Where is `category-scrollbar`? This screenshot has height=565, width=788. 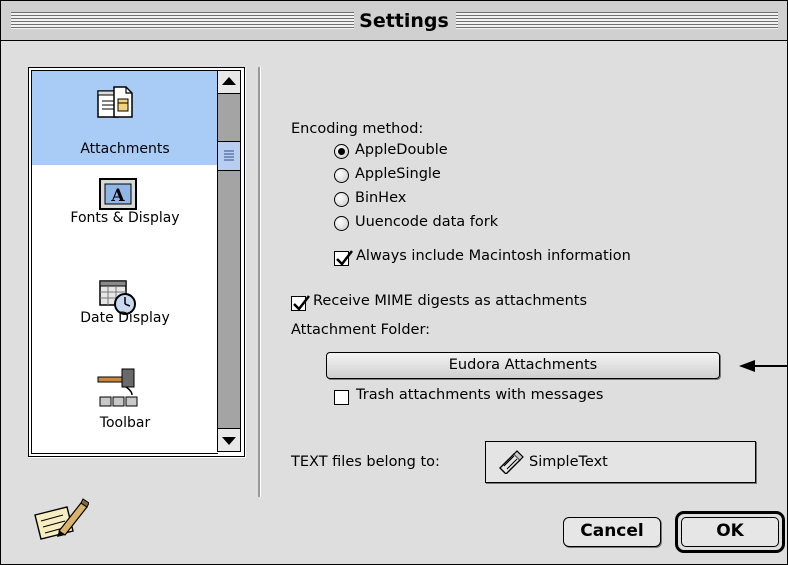
category-scrollbar is located at coordinates (229, 261).